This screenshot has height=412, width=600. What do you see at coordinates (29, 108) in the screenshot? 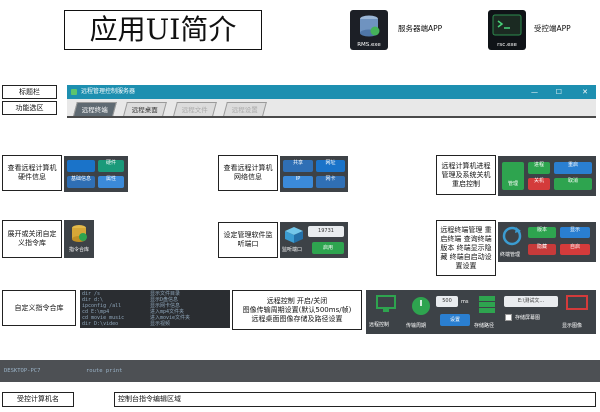
I see `label-tabbar: 功能选区` at bounding box center [29, 108].